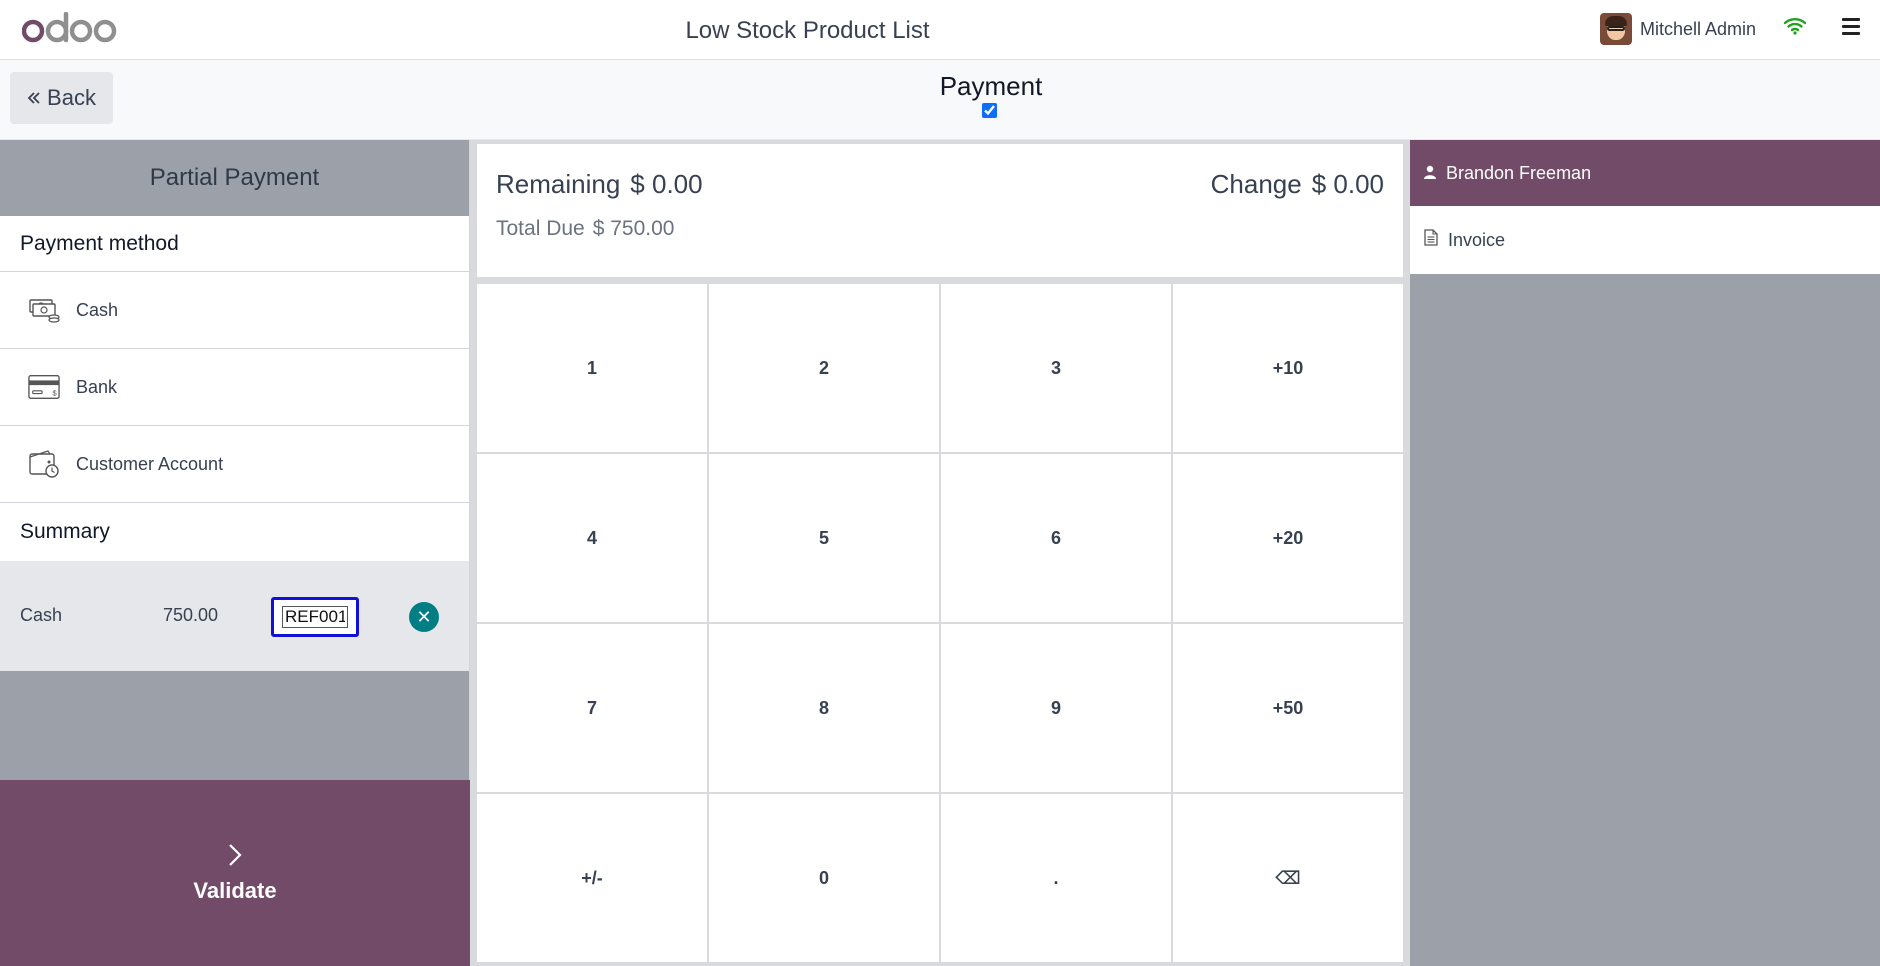 The image size is (1880, 966). What do you see at coordinates (824, 878) in the screenshot?
I see `numpad-key-0: 0` at bounding box center [824, 878].